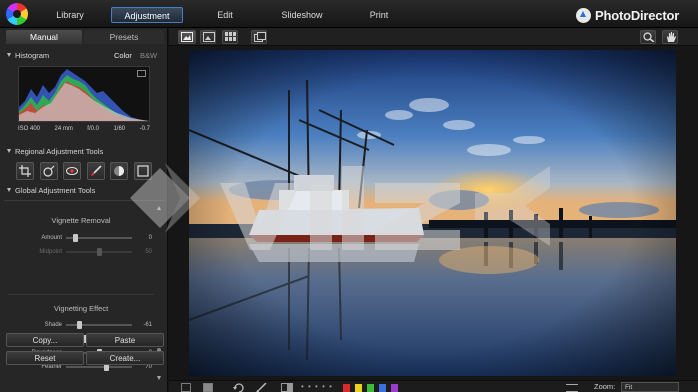  I want to click on tab-print: Print, so click(379, 15).